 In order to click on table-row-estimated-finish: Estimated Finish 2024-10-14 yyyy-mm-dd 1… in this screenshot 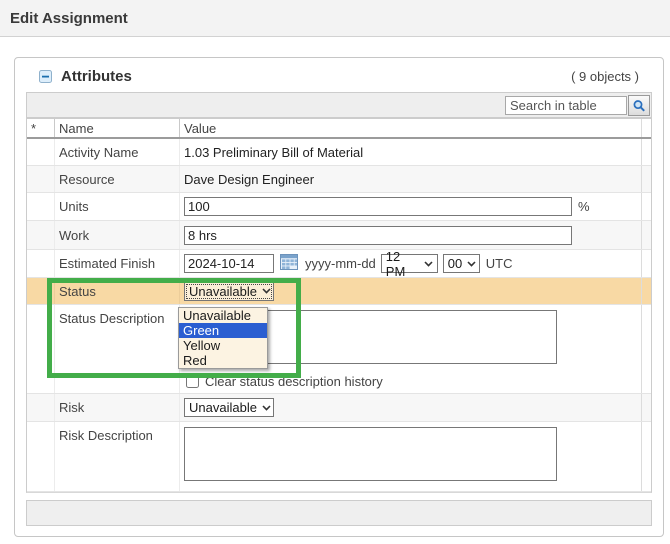, I will do `click(339, 264)`.